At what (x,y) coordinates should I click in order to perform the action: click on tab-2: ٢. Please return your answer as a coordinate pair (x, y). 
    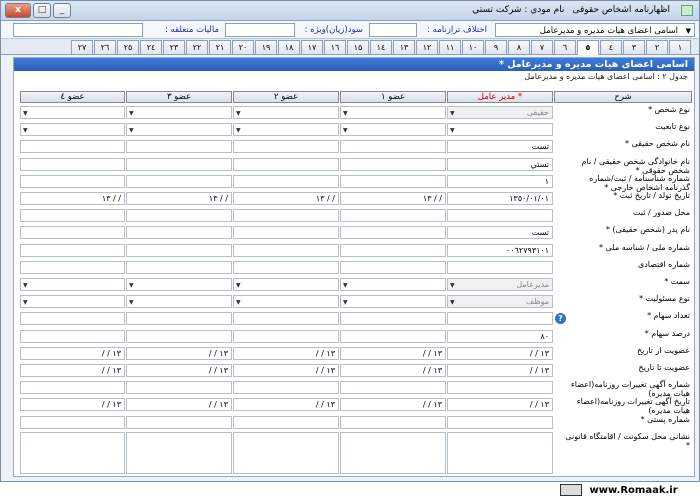
    Looking at the image, I should click on (657, 47).